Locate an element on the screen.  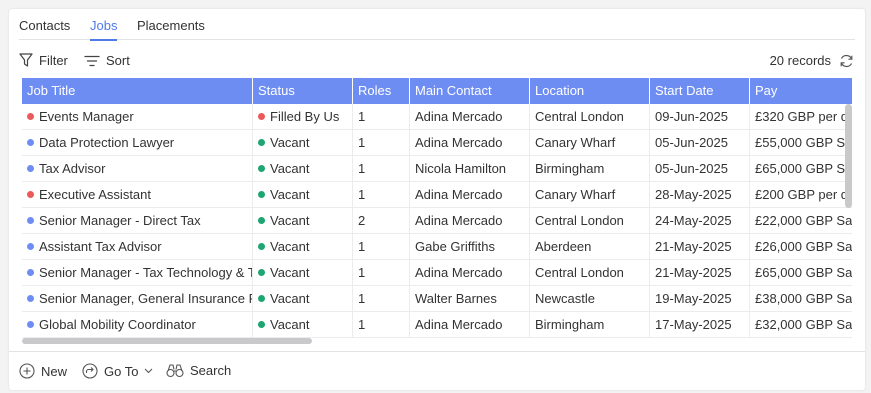
column-header-roles: Roles is located at coordinates (381, 91).